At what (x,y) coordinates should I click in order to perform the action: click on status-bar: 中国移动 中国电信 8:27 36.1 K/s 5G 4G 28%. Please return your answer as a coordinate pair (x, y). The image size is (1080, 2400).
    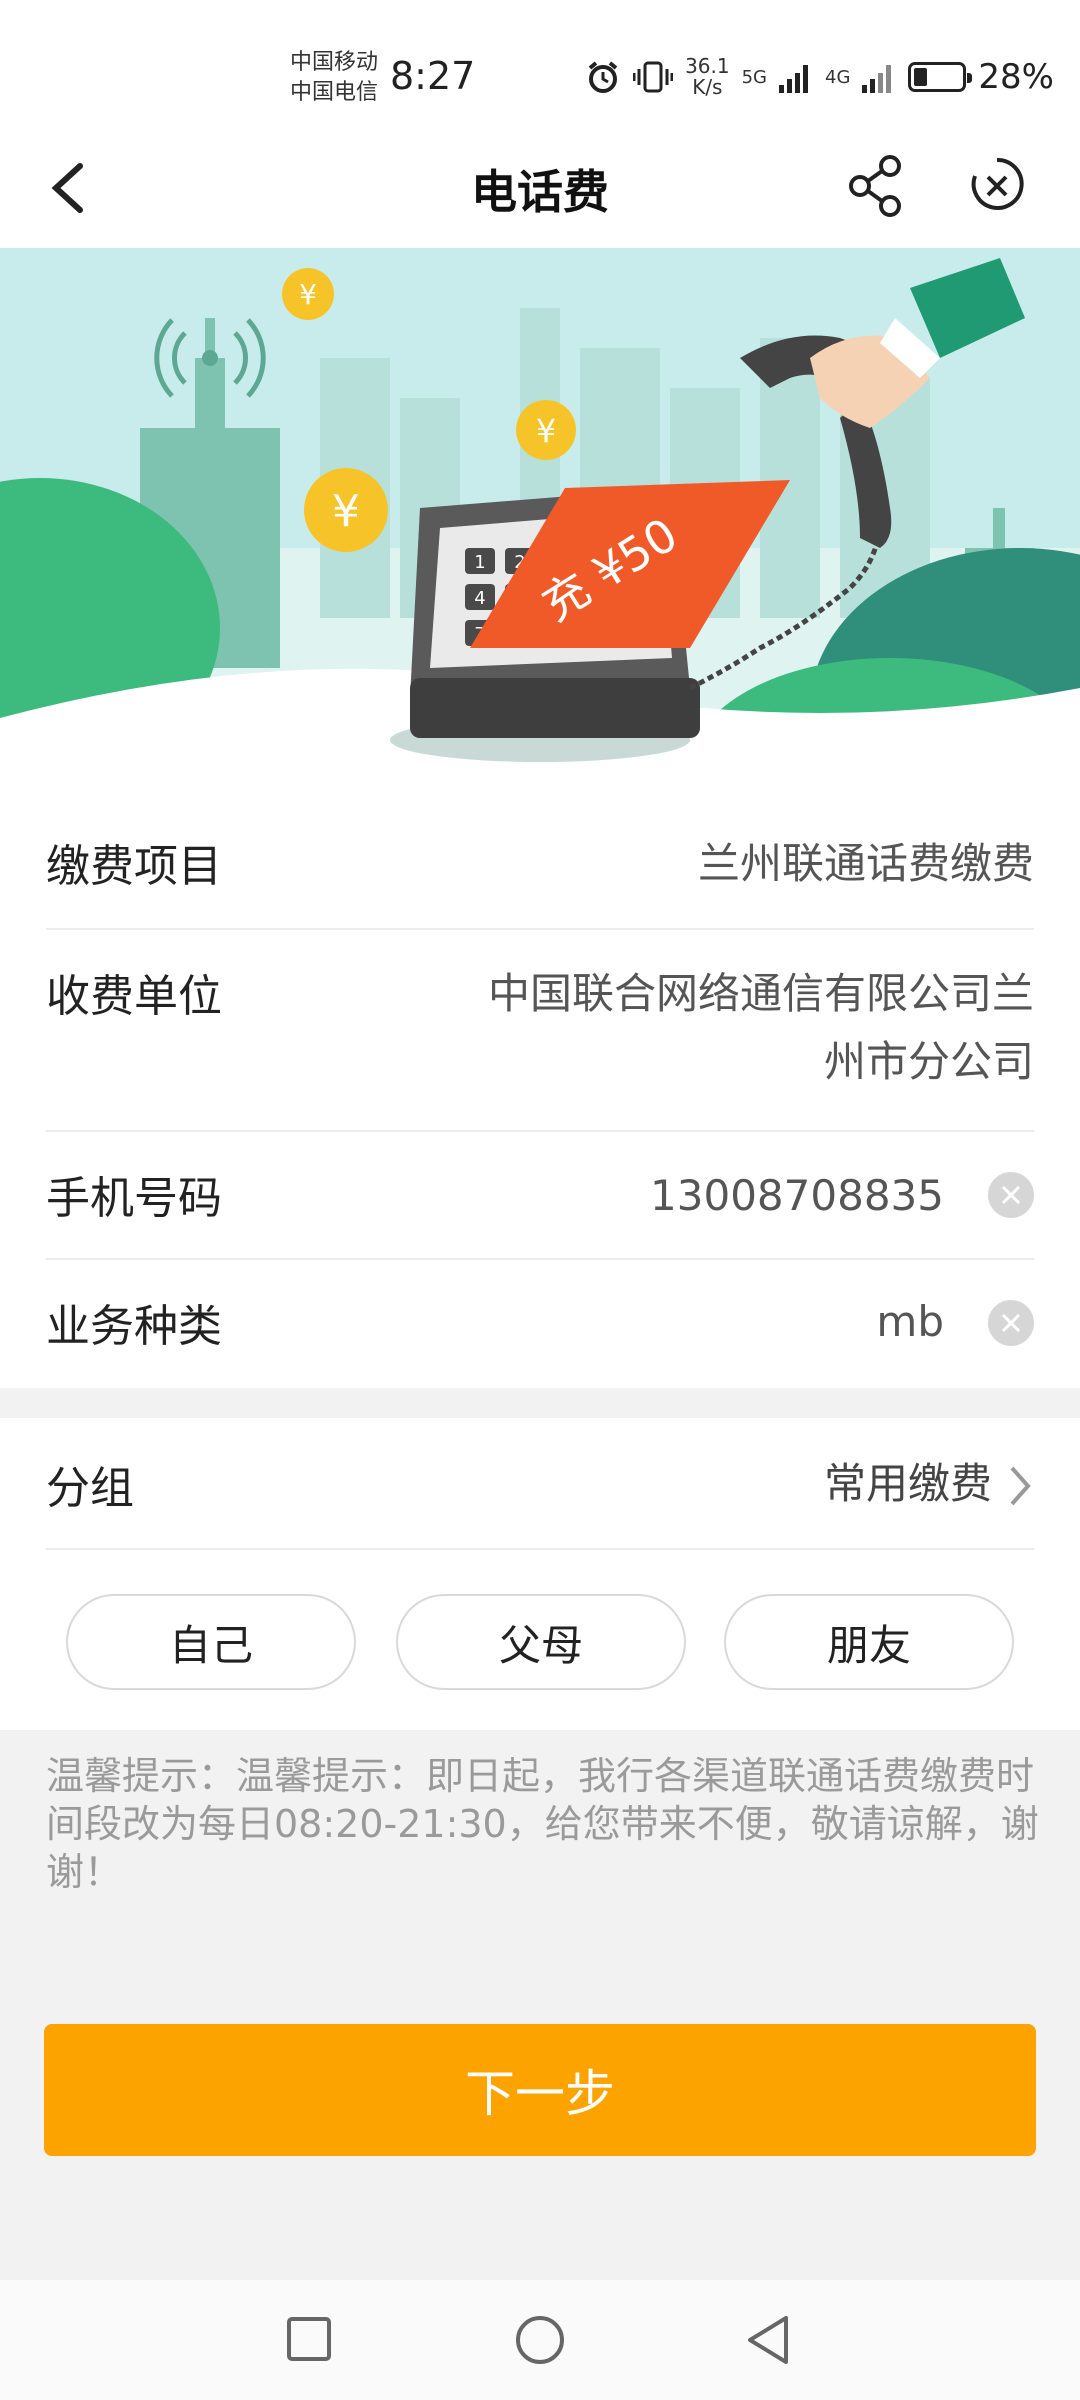
    Looking at the image, I should click on (540, 65).